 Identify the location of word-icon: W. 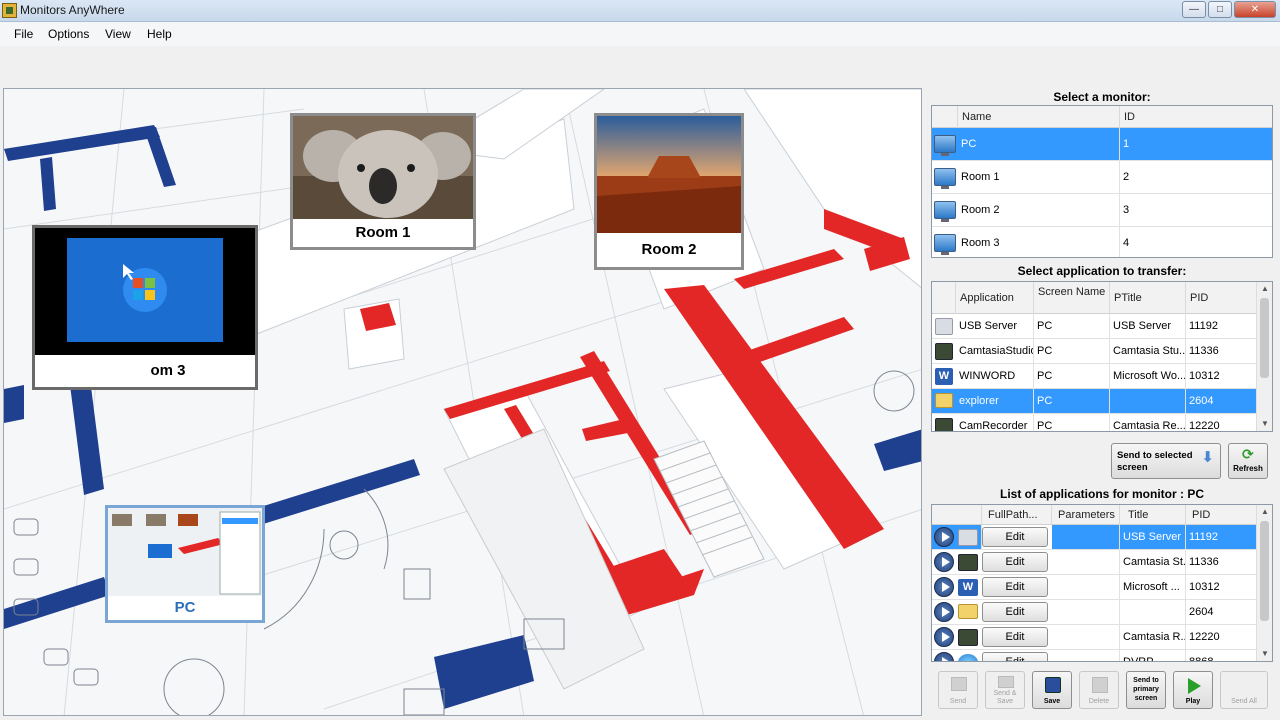
(968, 587).